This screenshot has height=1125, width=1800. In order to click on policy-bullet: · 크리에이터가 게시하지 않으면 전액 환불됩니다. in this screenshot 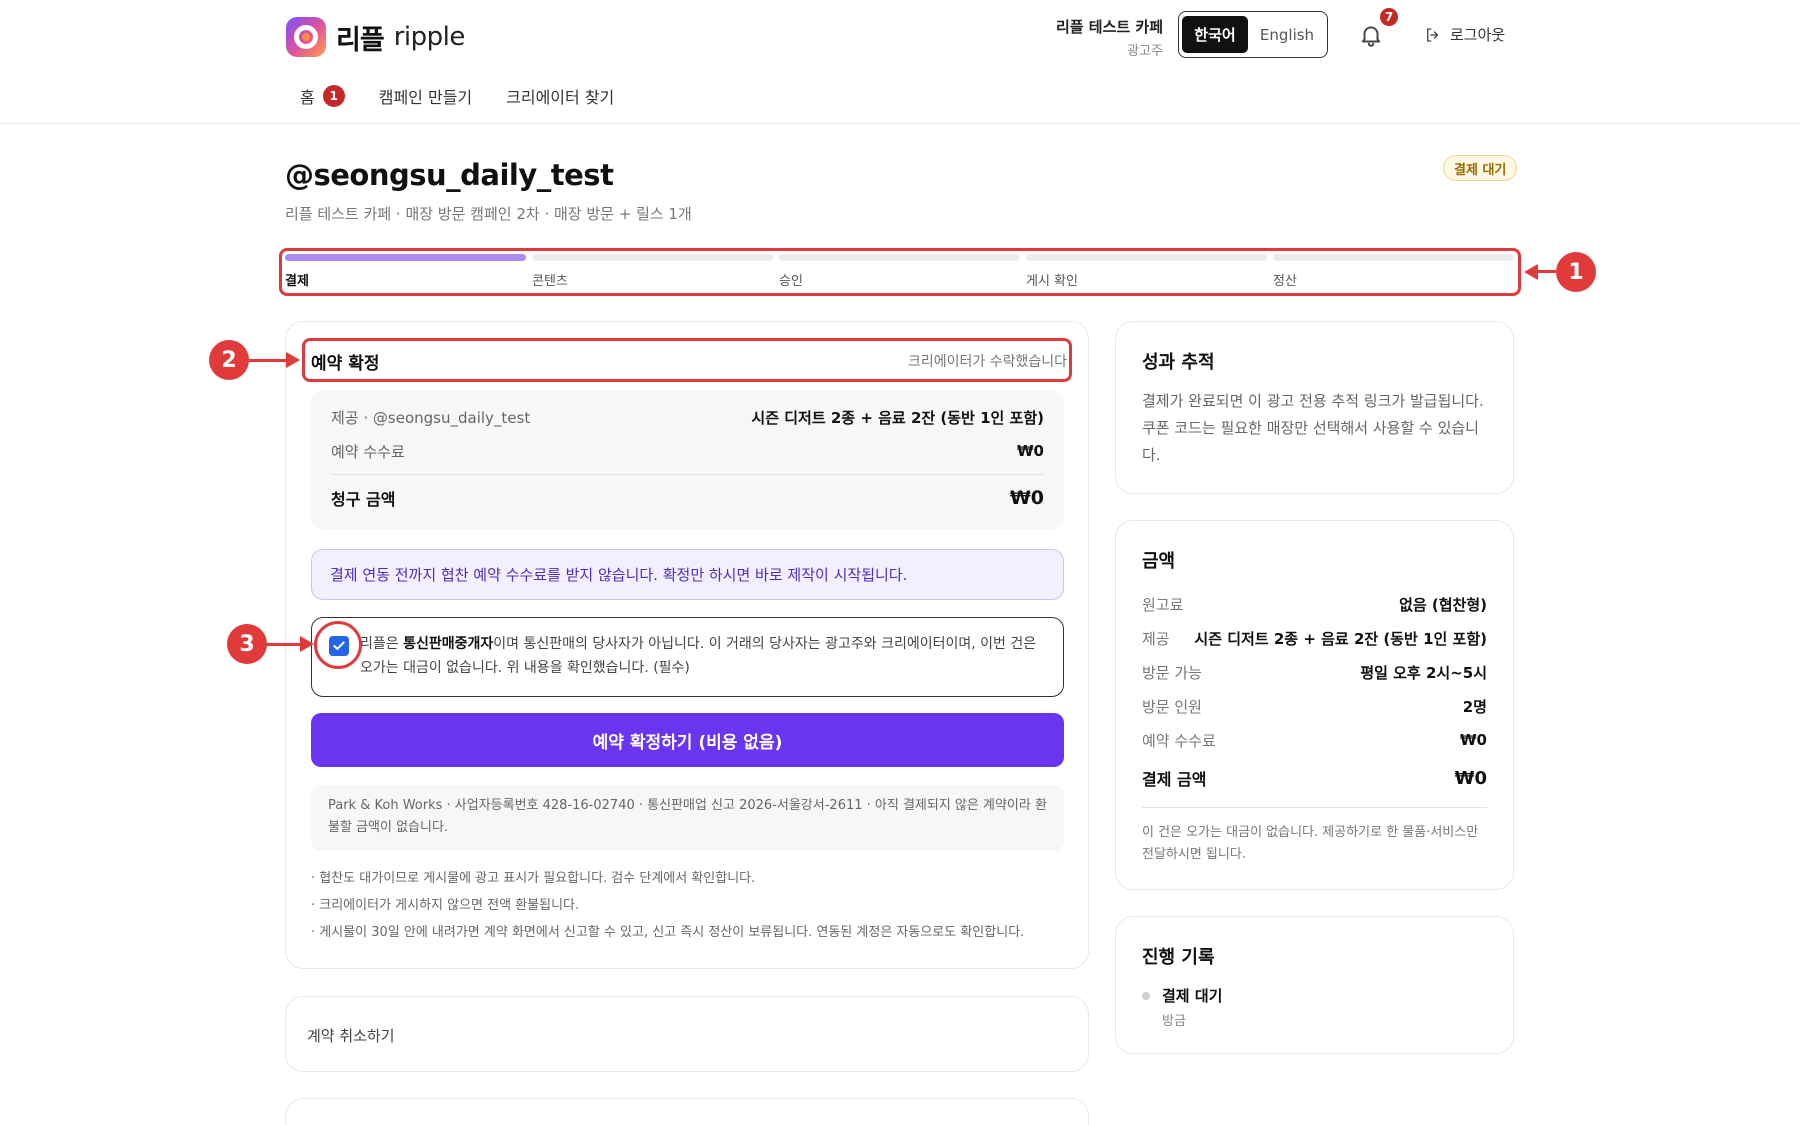, I will do `click(445, 905)`.